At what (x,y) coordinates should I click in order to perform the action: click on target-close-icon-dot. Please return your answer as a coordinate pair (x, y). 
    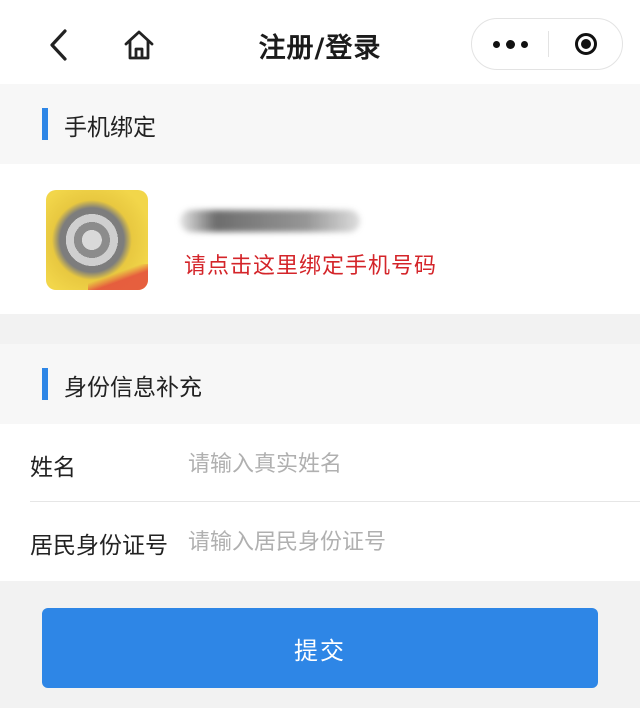
    Looking at the image, I should click on (586, 44).